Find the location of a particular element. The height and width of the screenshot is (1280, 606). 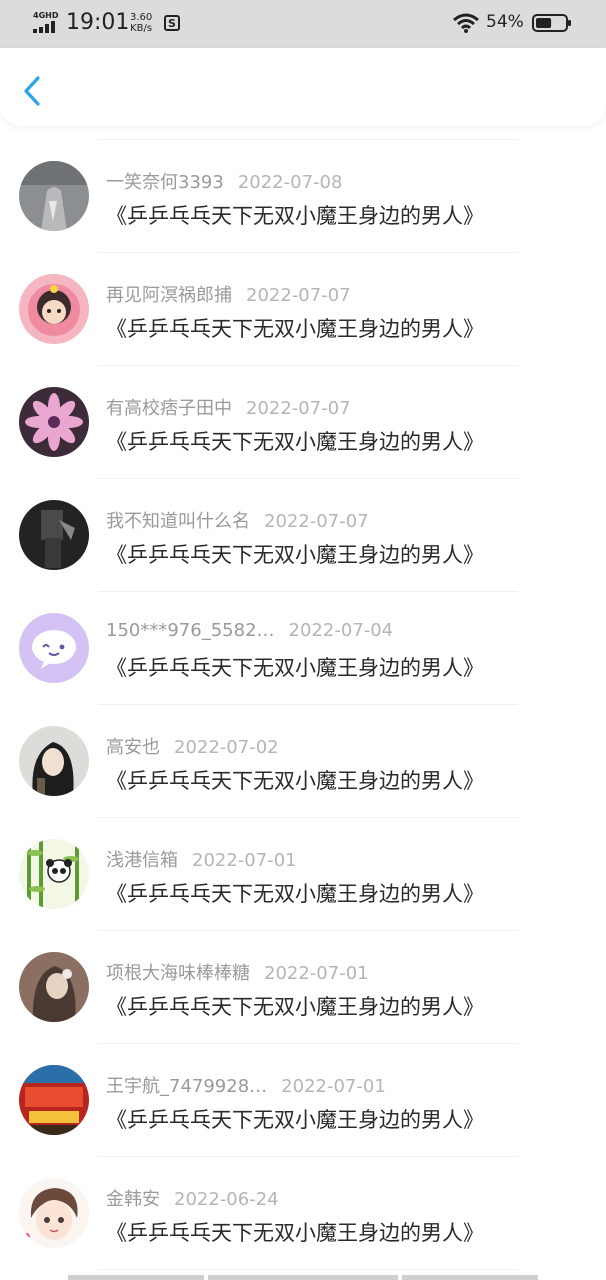

item-meta: 高安也 2022-07-02 is located at coordinates (192, 746).